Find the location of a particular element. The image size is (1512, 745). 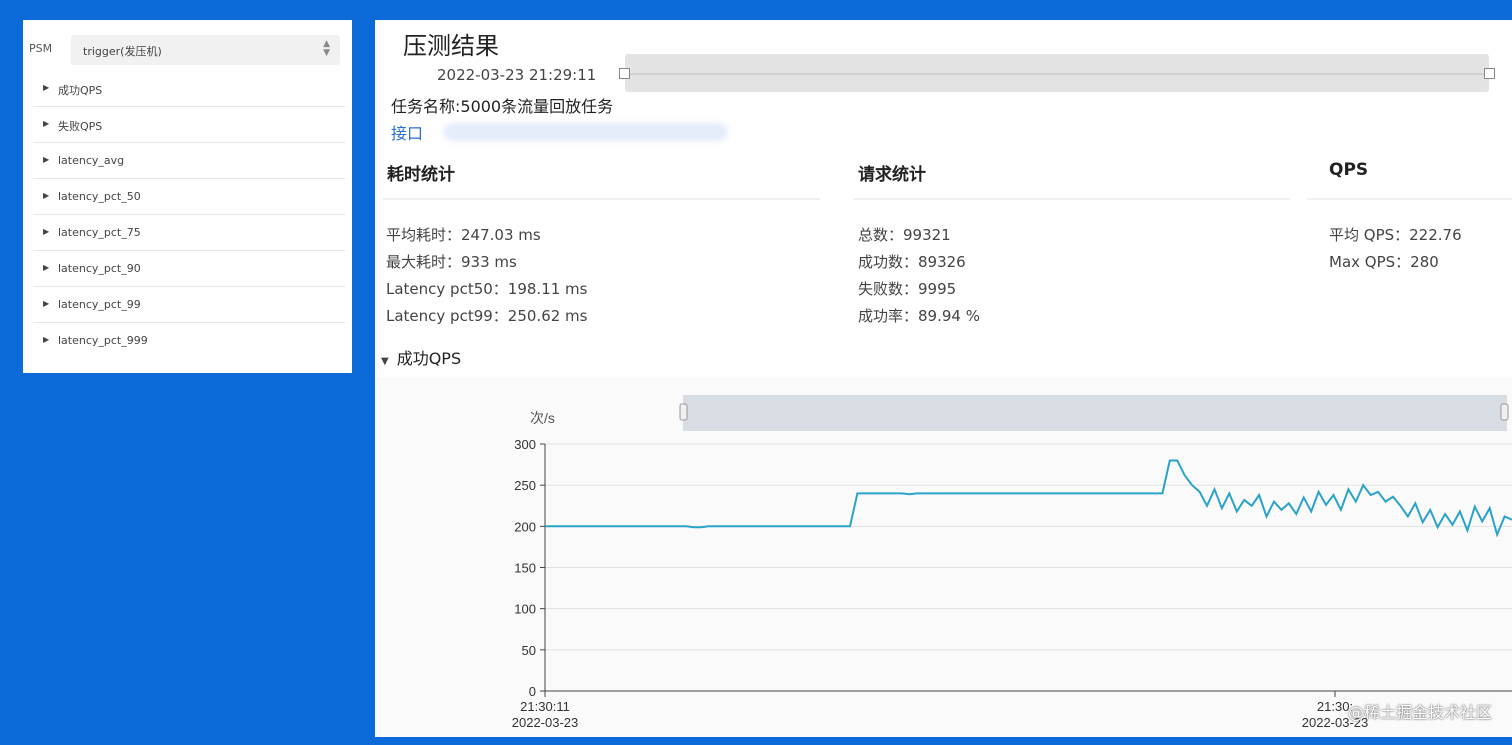

metric-item-label: latency_pct_999 is located at coordinates (103, 340).